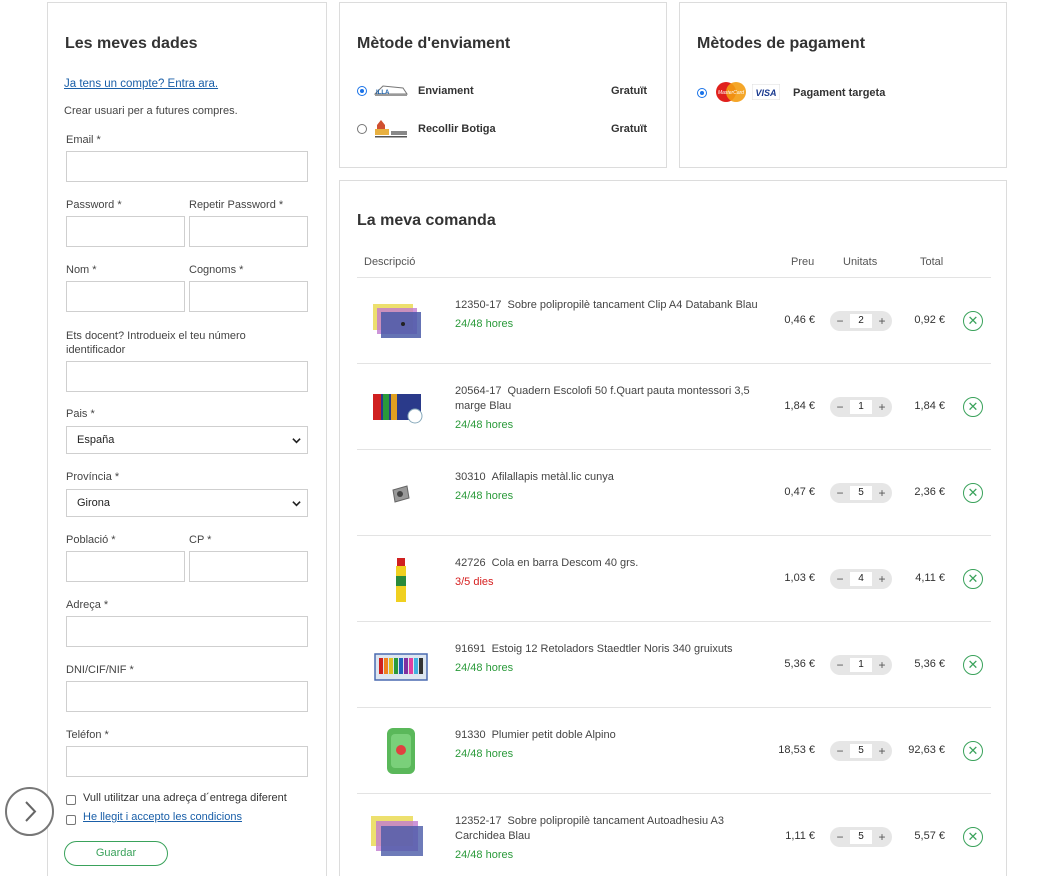  Describe the element at coordinates (187, 166) in the screenshot. I see `email-field` at that location.